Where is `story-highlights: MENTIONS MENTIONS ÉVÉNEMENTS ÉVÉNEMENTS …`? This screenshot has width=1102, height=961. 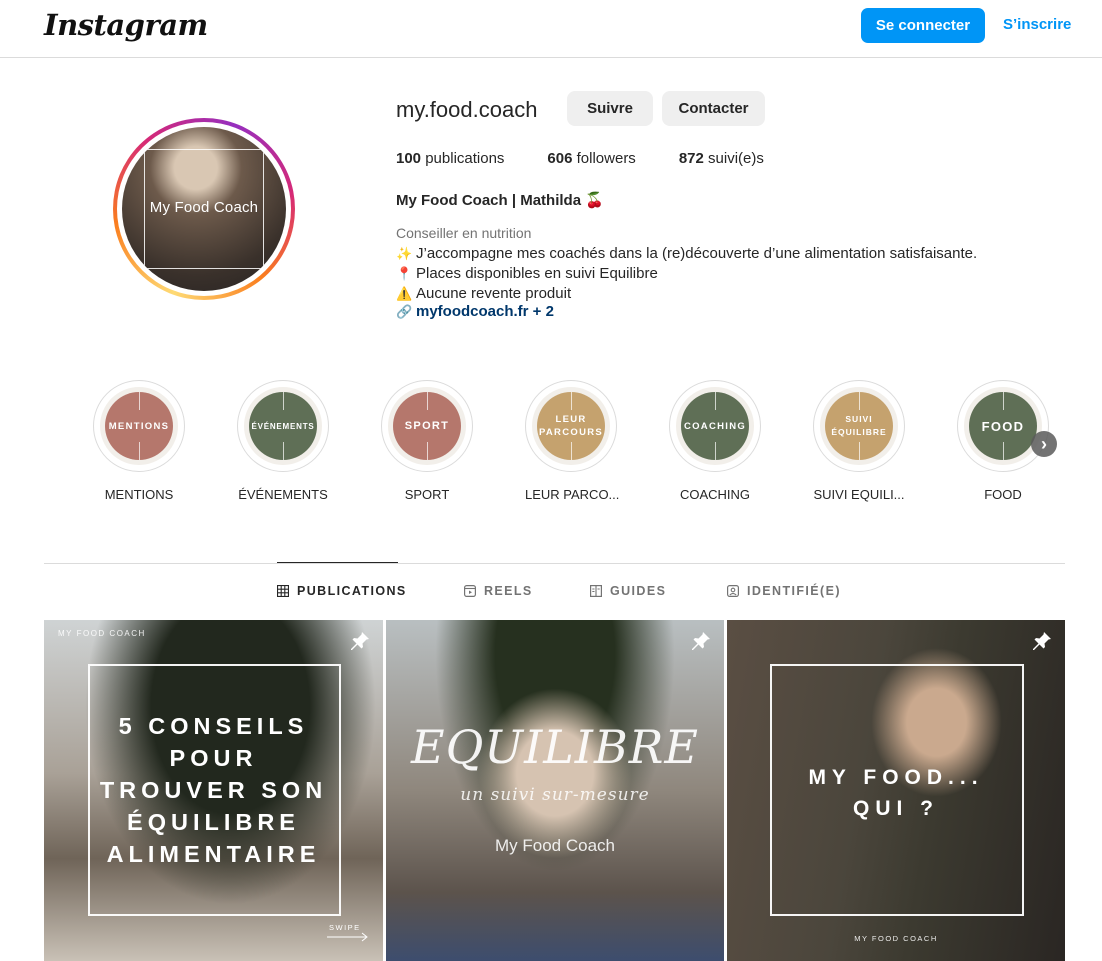 story-highlights: MENTIONS MENTIONS ÉVÉNEMENTS ÉVÉNEMENTS … is located at coordinates (551, 442).